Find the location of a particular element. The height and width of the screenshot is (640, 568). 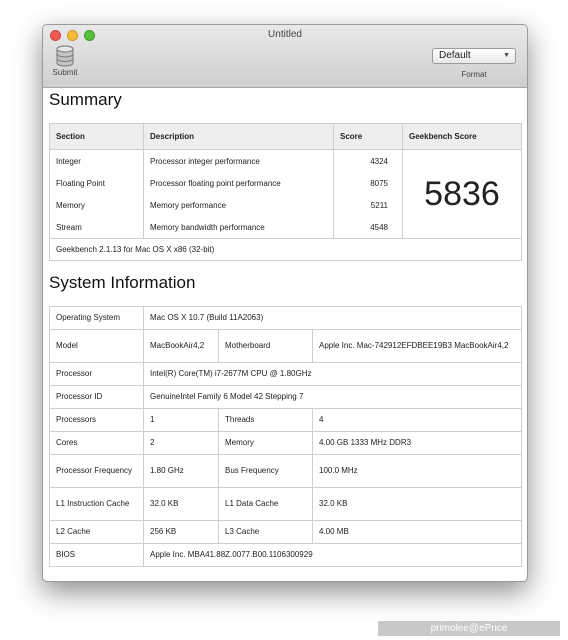

info-label: Cores is located at coordinates (96, 443).